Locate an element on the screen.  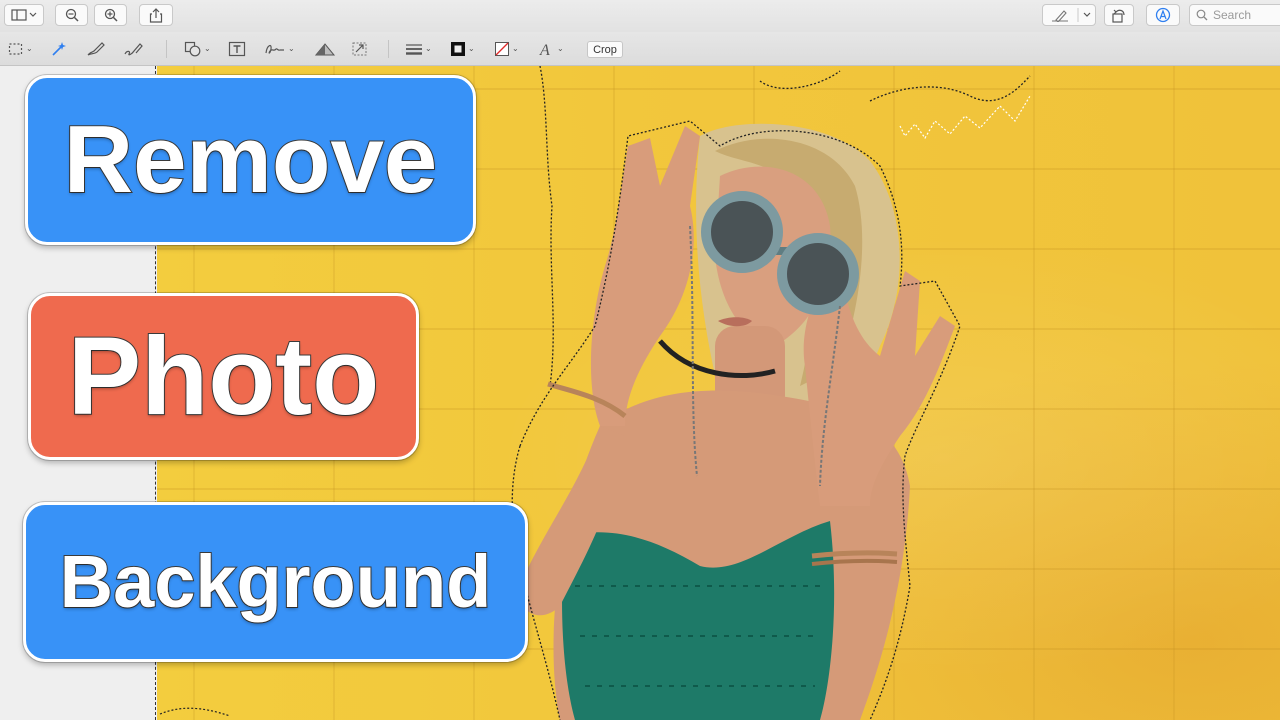
markup-toolbar-icon is located at coordinates (1163, 15).